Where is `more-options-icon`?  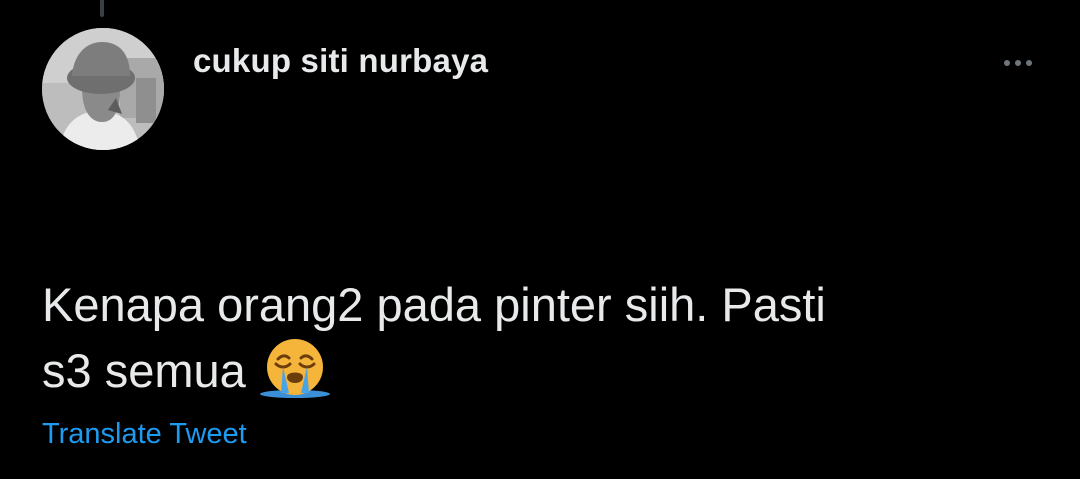 more-options-icon is located at coordinates (1007, 63).